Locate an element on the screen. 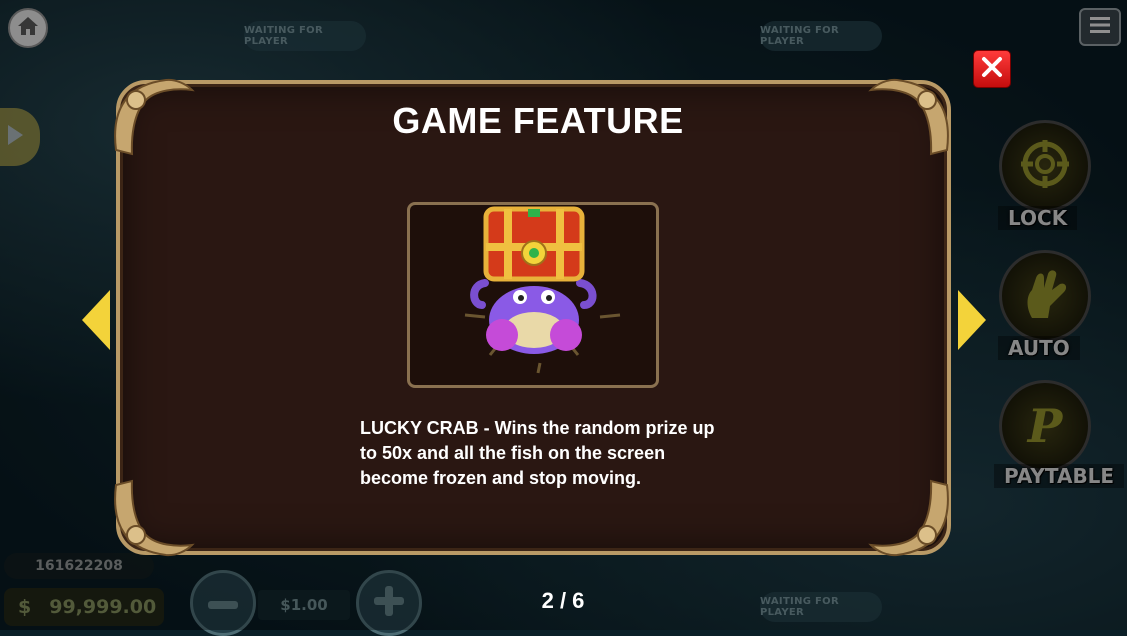 This screenshot has height=636, width=1127. ornament-bottom-right is located at coordinates (908, 518).